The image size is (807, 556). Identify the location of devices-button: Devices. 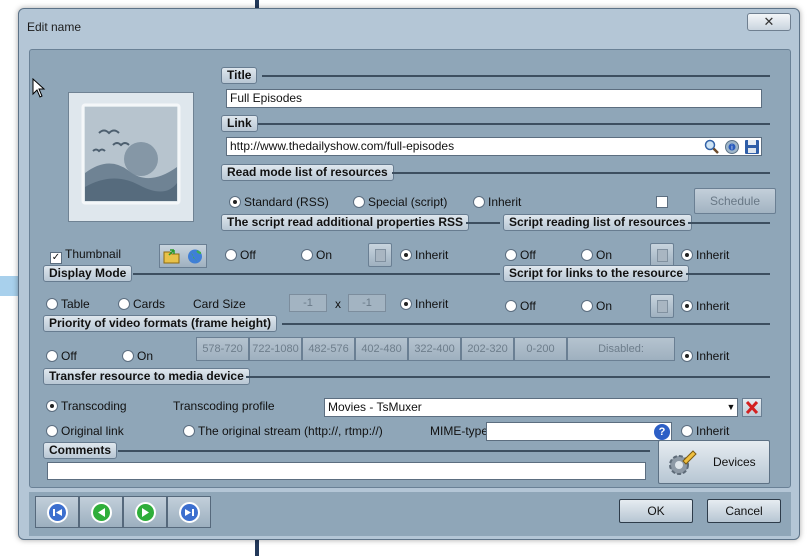
(714, 462).